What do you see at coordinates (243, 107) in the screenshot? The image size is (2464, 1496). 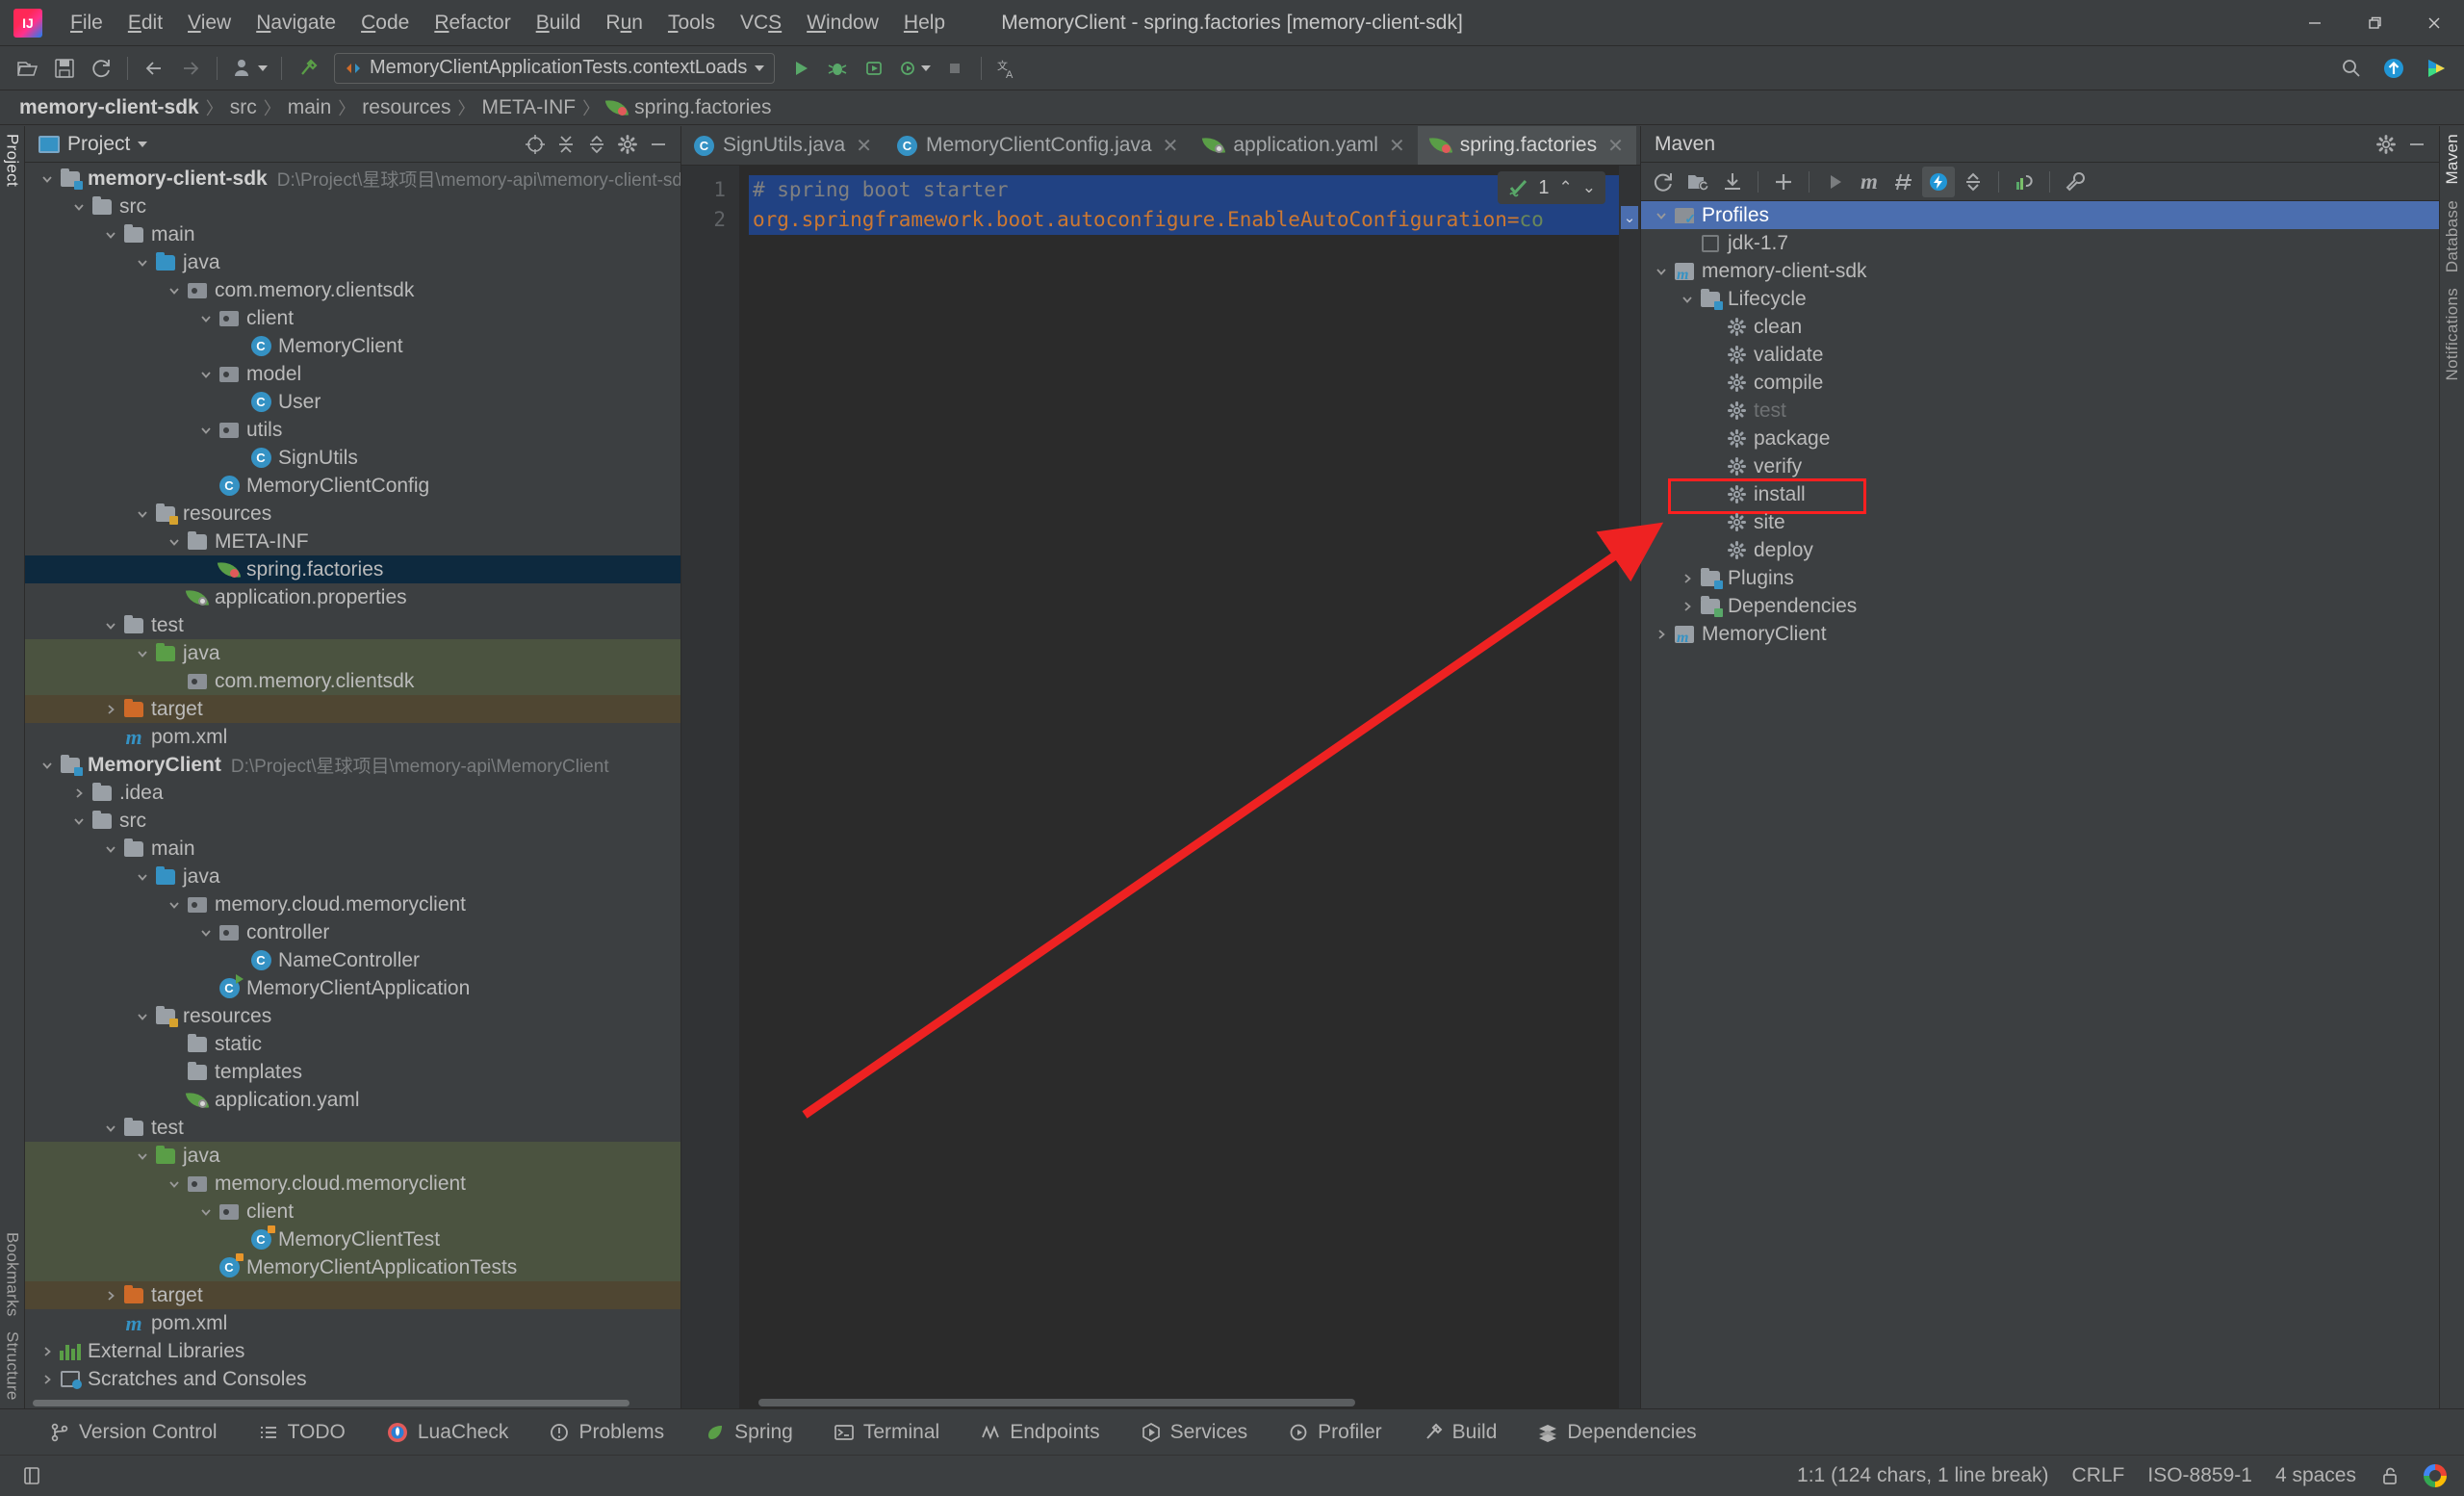 I see `breadcrumb-item-1: src` at bounding box center [243, 107].